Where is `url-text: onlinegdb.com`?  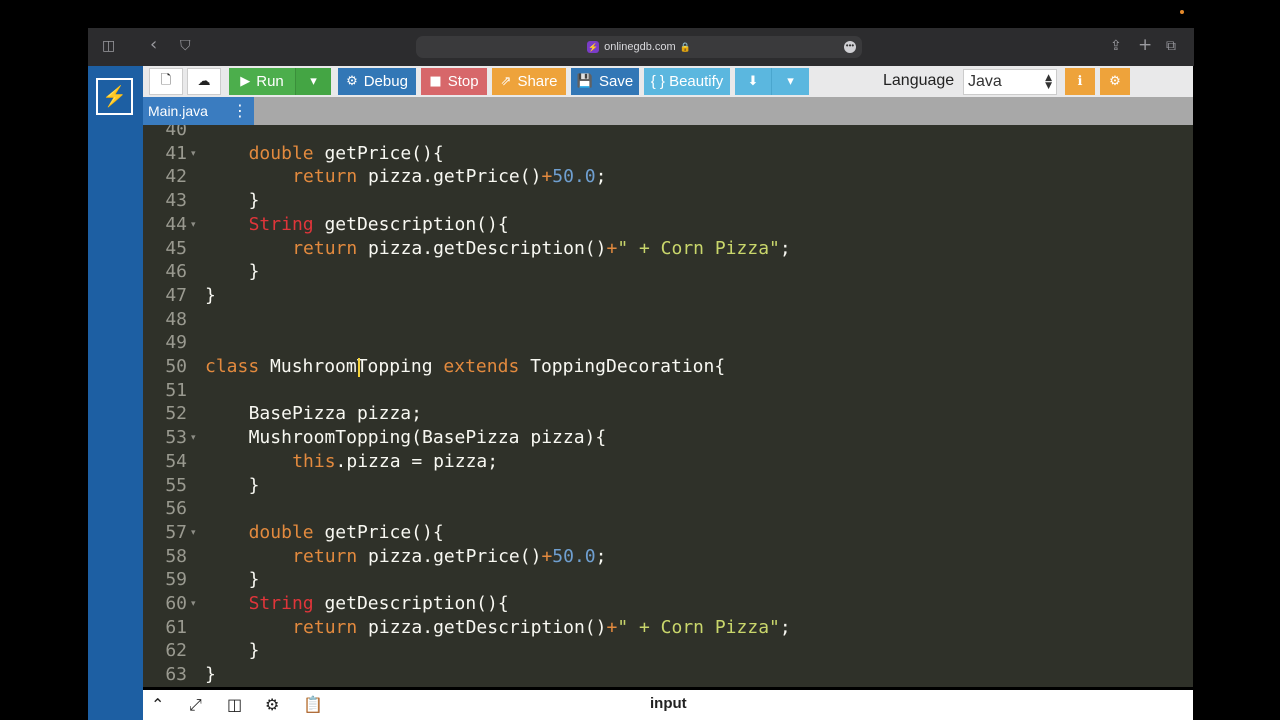 url-text: onlinegdb.com is located at coordinates (640, 47).